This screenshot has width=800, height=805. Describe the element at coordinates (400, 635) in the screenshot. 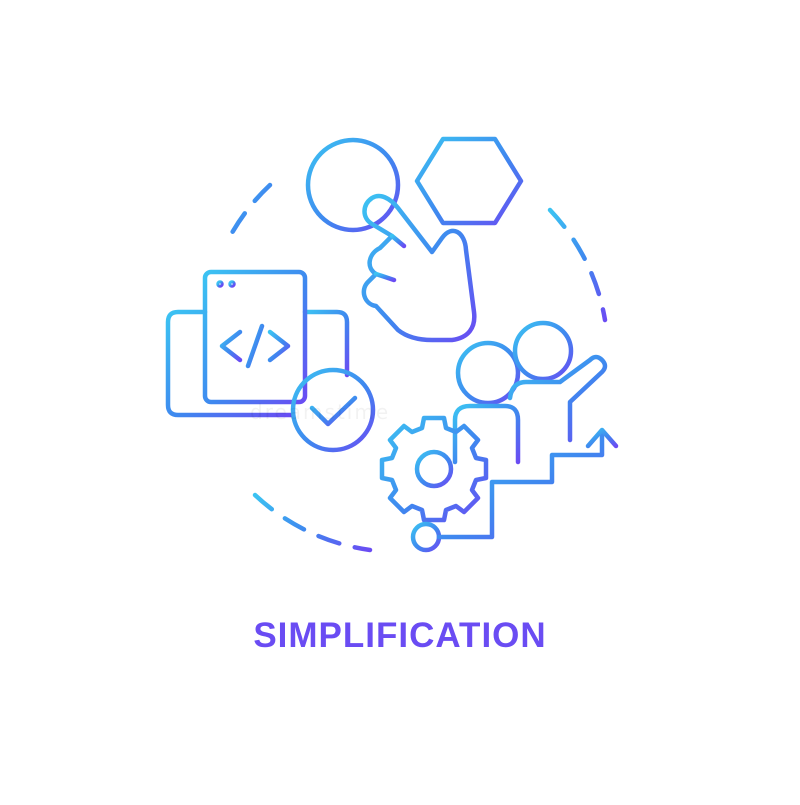

I see `caption-title: SIMPLIFICATION` at that location.